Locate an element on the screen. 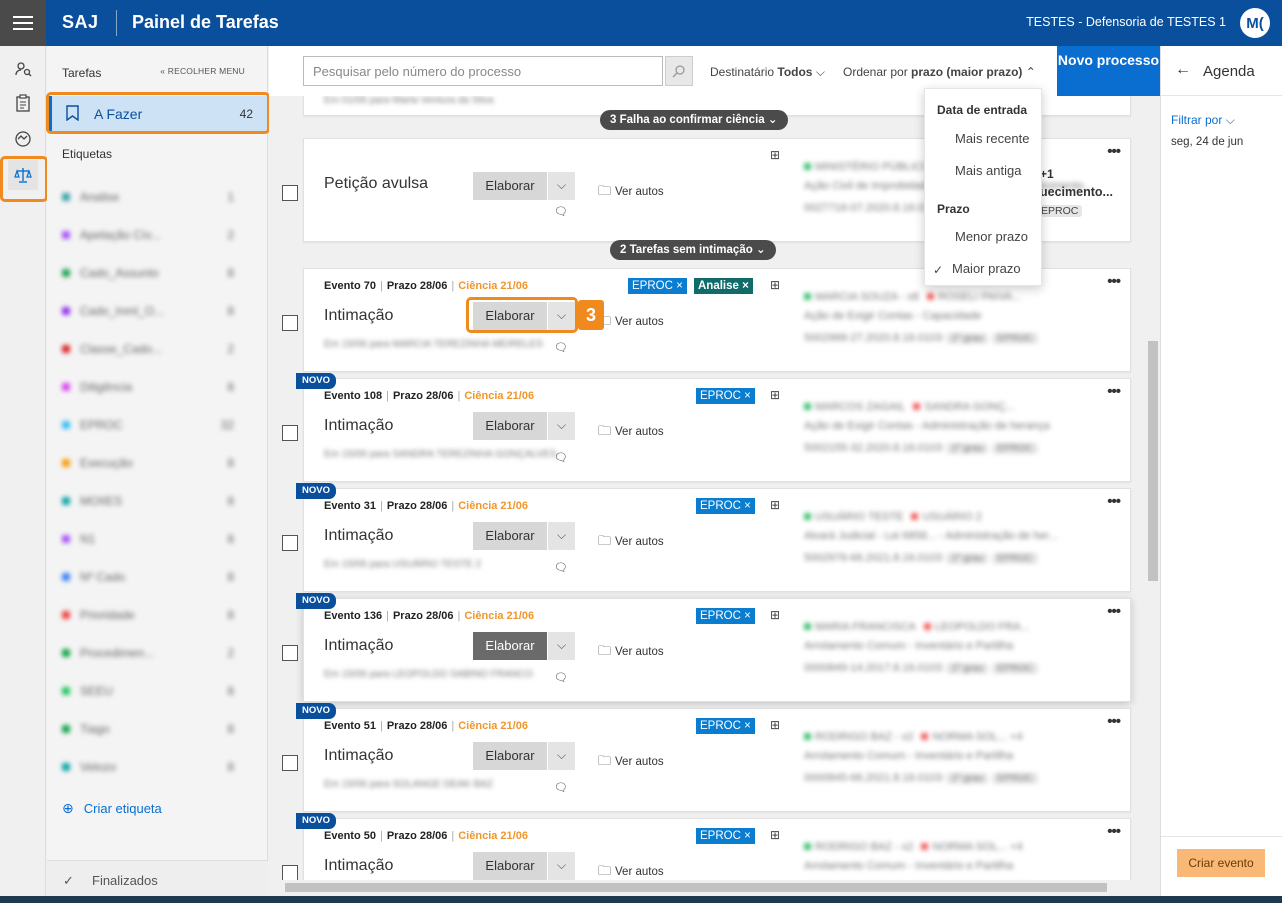 This screenshot has width=1282, height=903. sidebar-tag-item: Cado_Inml_O... 8 is located at coordinates (152, 311).